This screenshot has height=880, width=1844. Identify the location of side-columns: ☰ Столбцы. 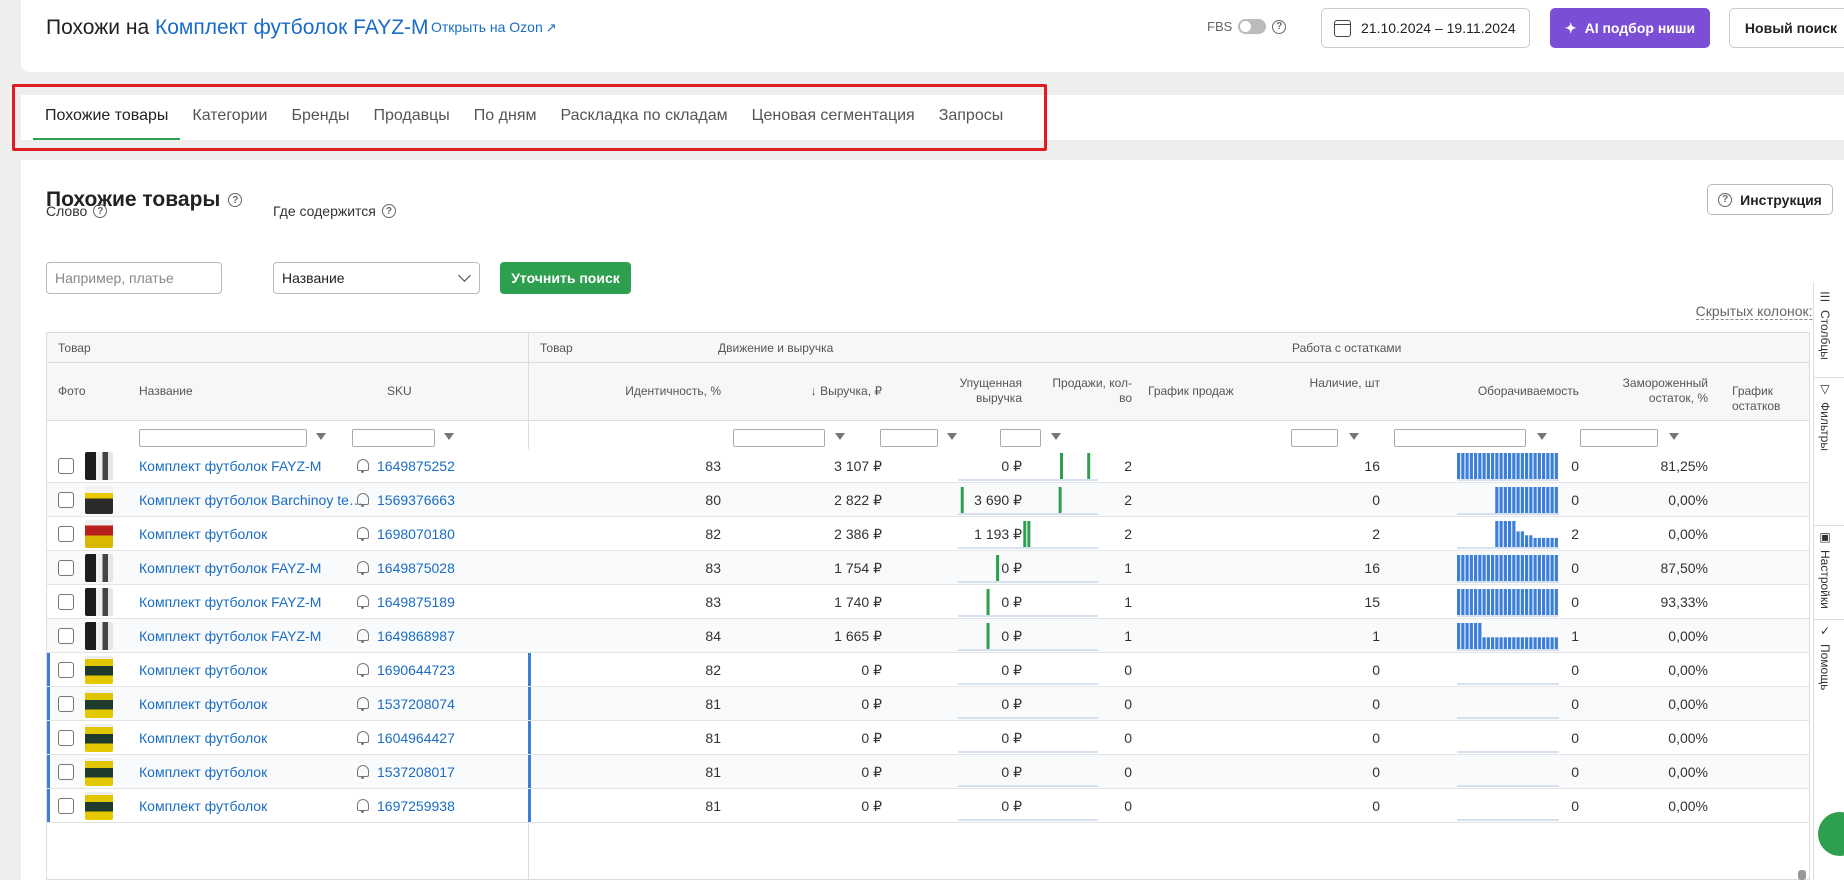
(1825, 325).